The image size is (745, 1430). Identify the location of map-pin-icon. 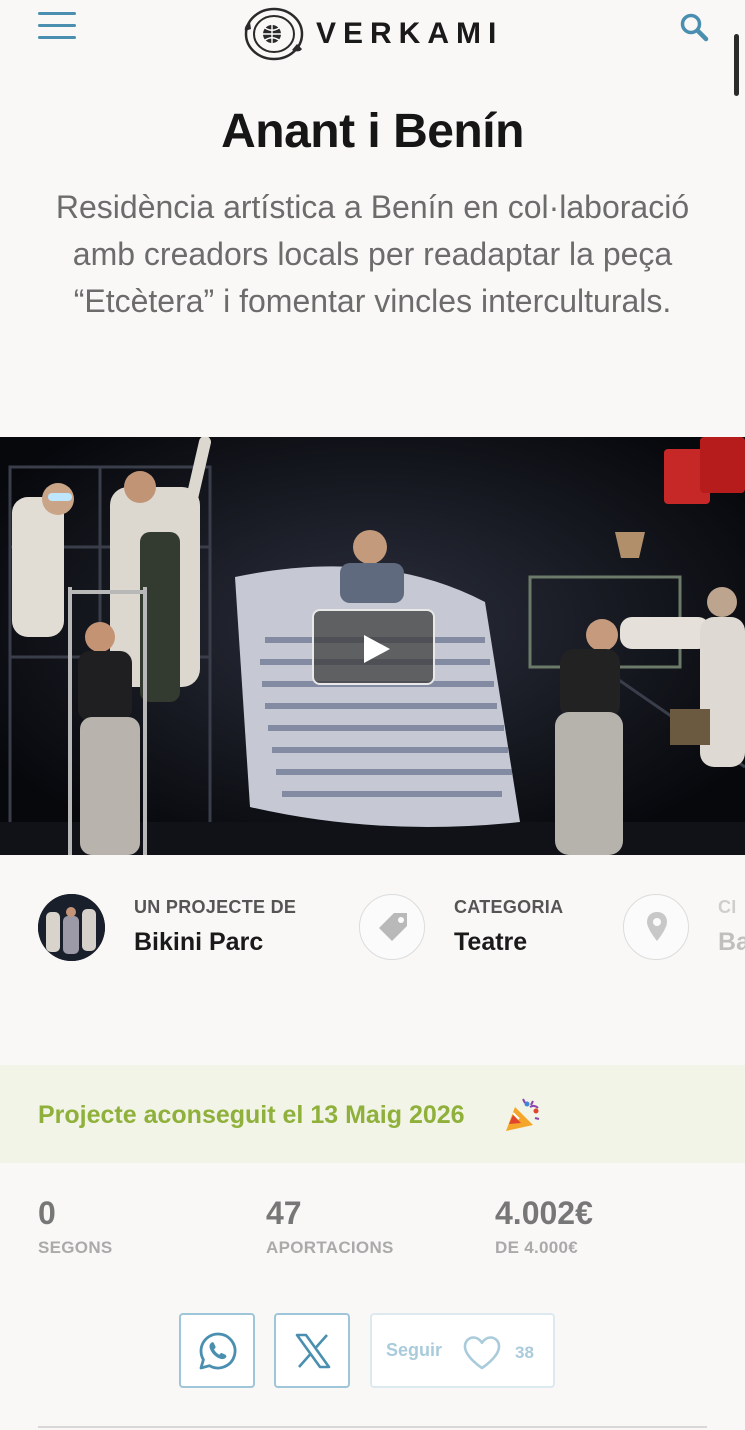
(656, 927).